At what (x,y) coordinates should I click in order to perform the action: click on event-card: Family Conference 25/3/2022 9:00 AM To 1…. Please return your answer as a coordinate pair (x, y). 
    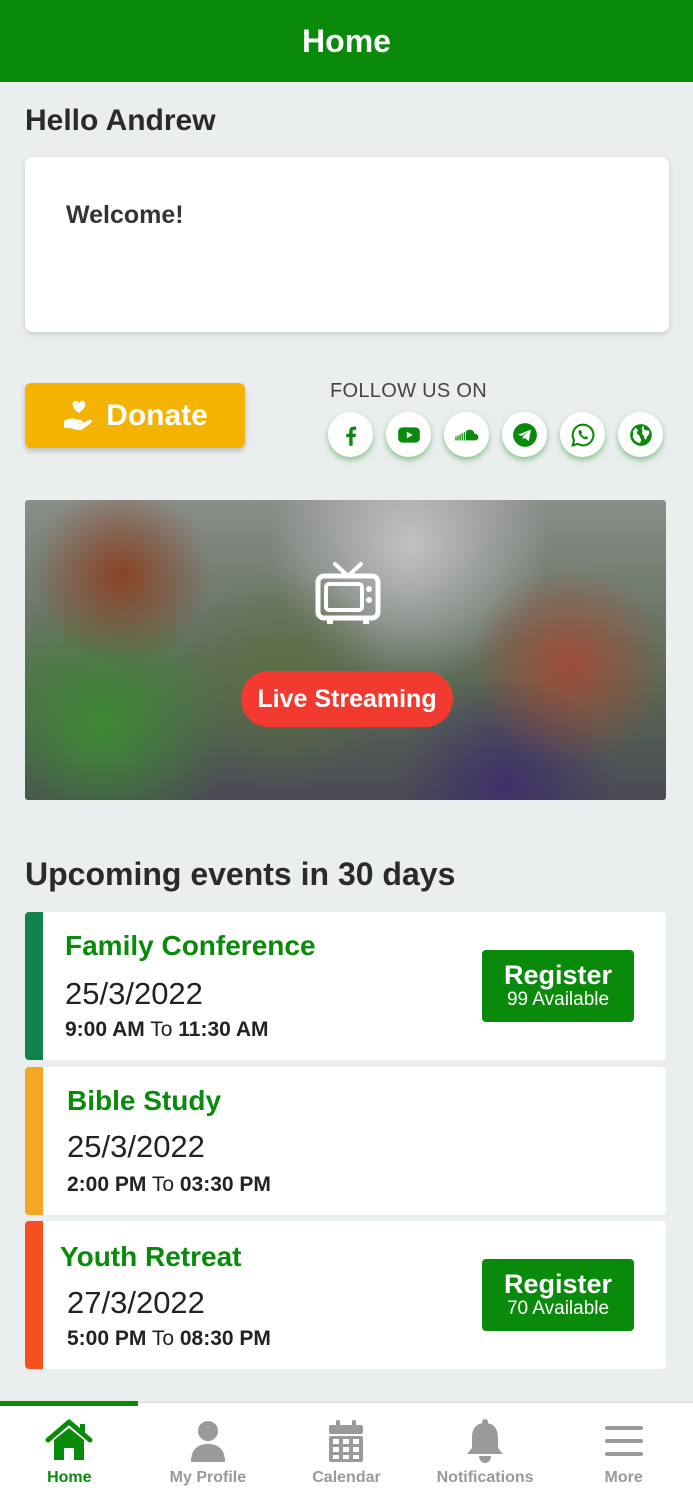
    Looking at the image, I should click on (345, 986).